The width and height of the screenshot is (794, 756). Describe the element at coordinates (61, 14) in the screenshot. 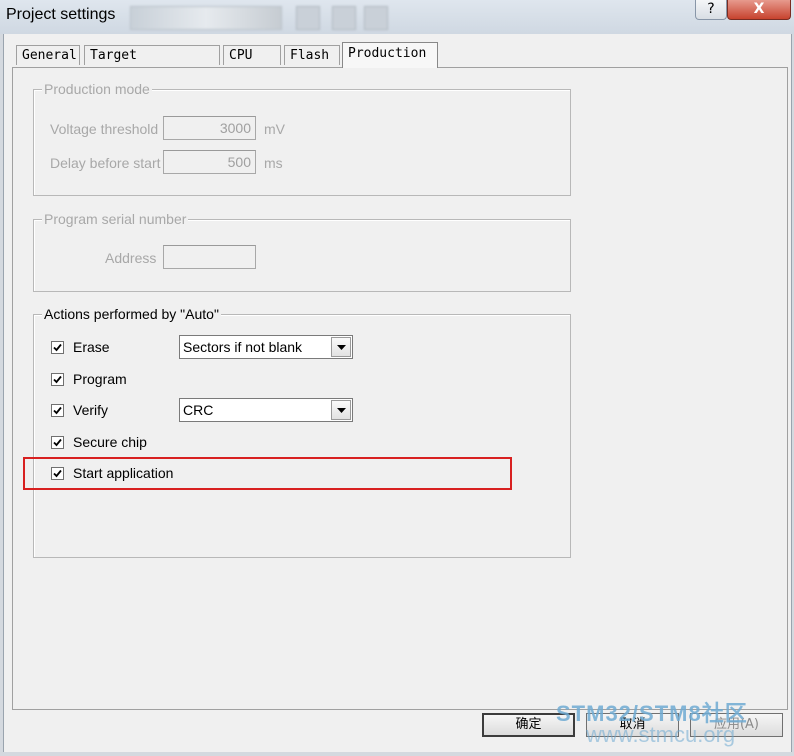

I see `window-title: Project settings` at that location.